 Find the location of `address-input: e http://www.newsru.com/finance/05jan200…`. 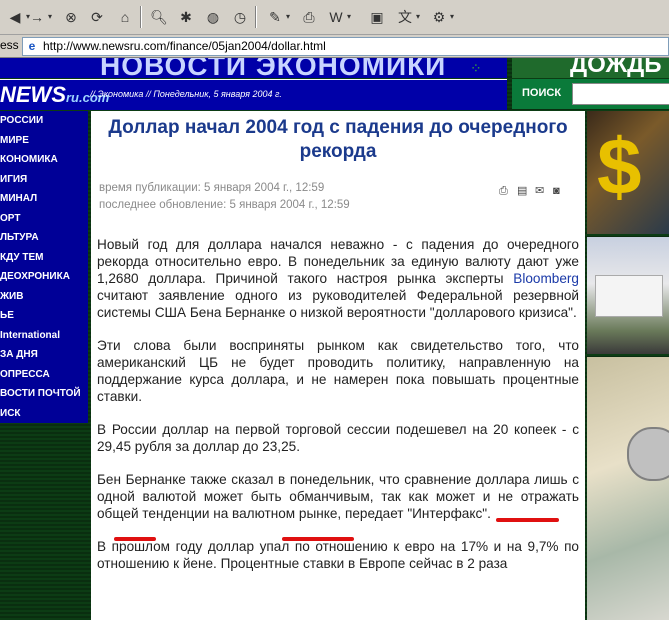

address-input: e http://www.newsru.com/finance/05jan200… is located at coordinates (345, 46).